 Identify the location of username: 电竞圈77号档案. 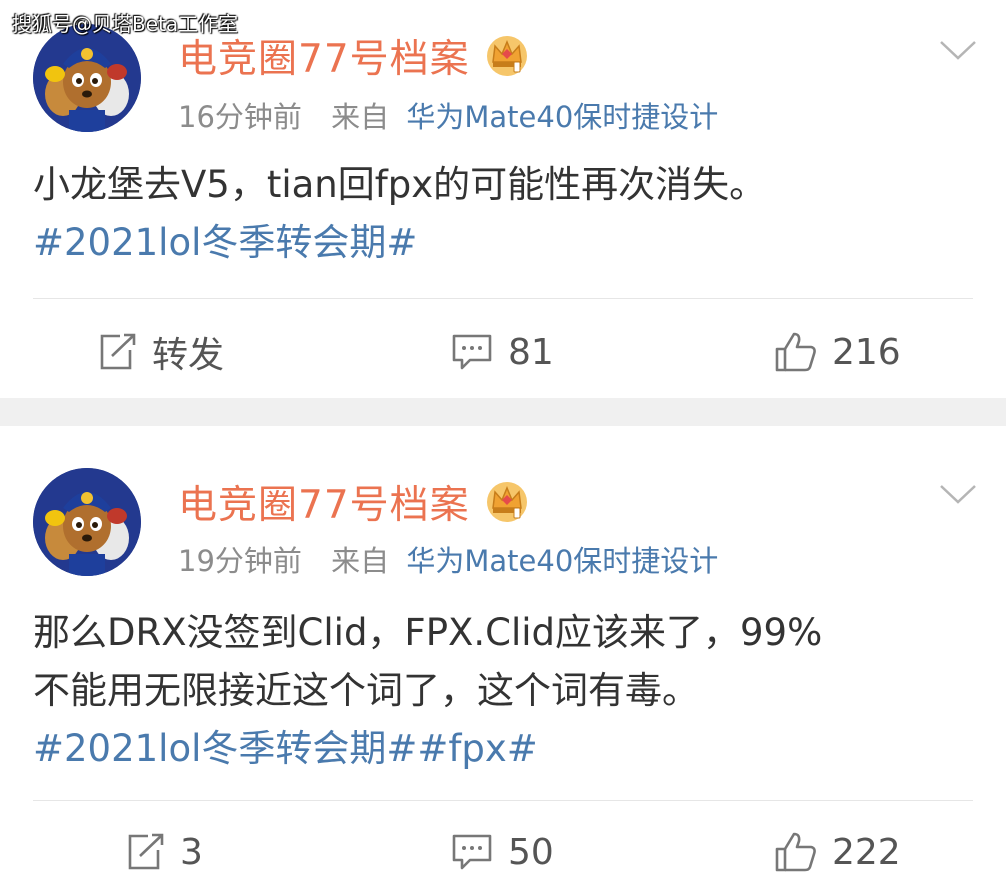
(324, 502).